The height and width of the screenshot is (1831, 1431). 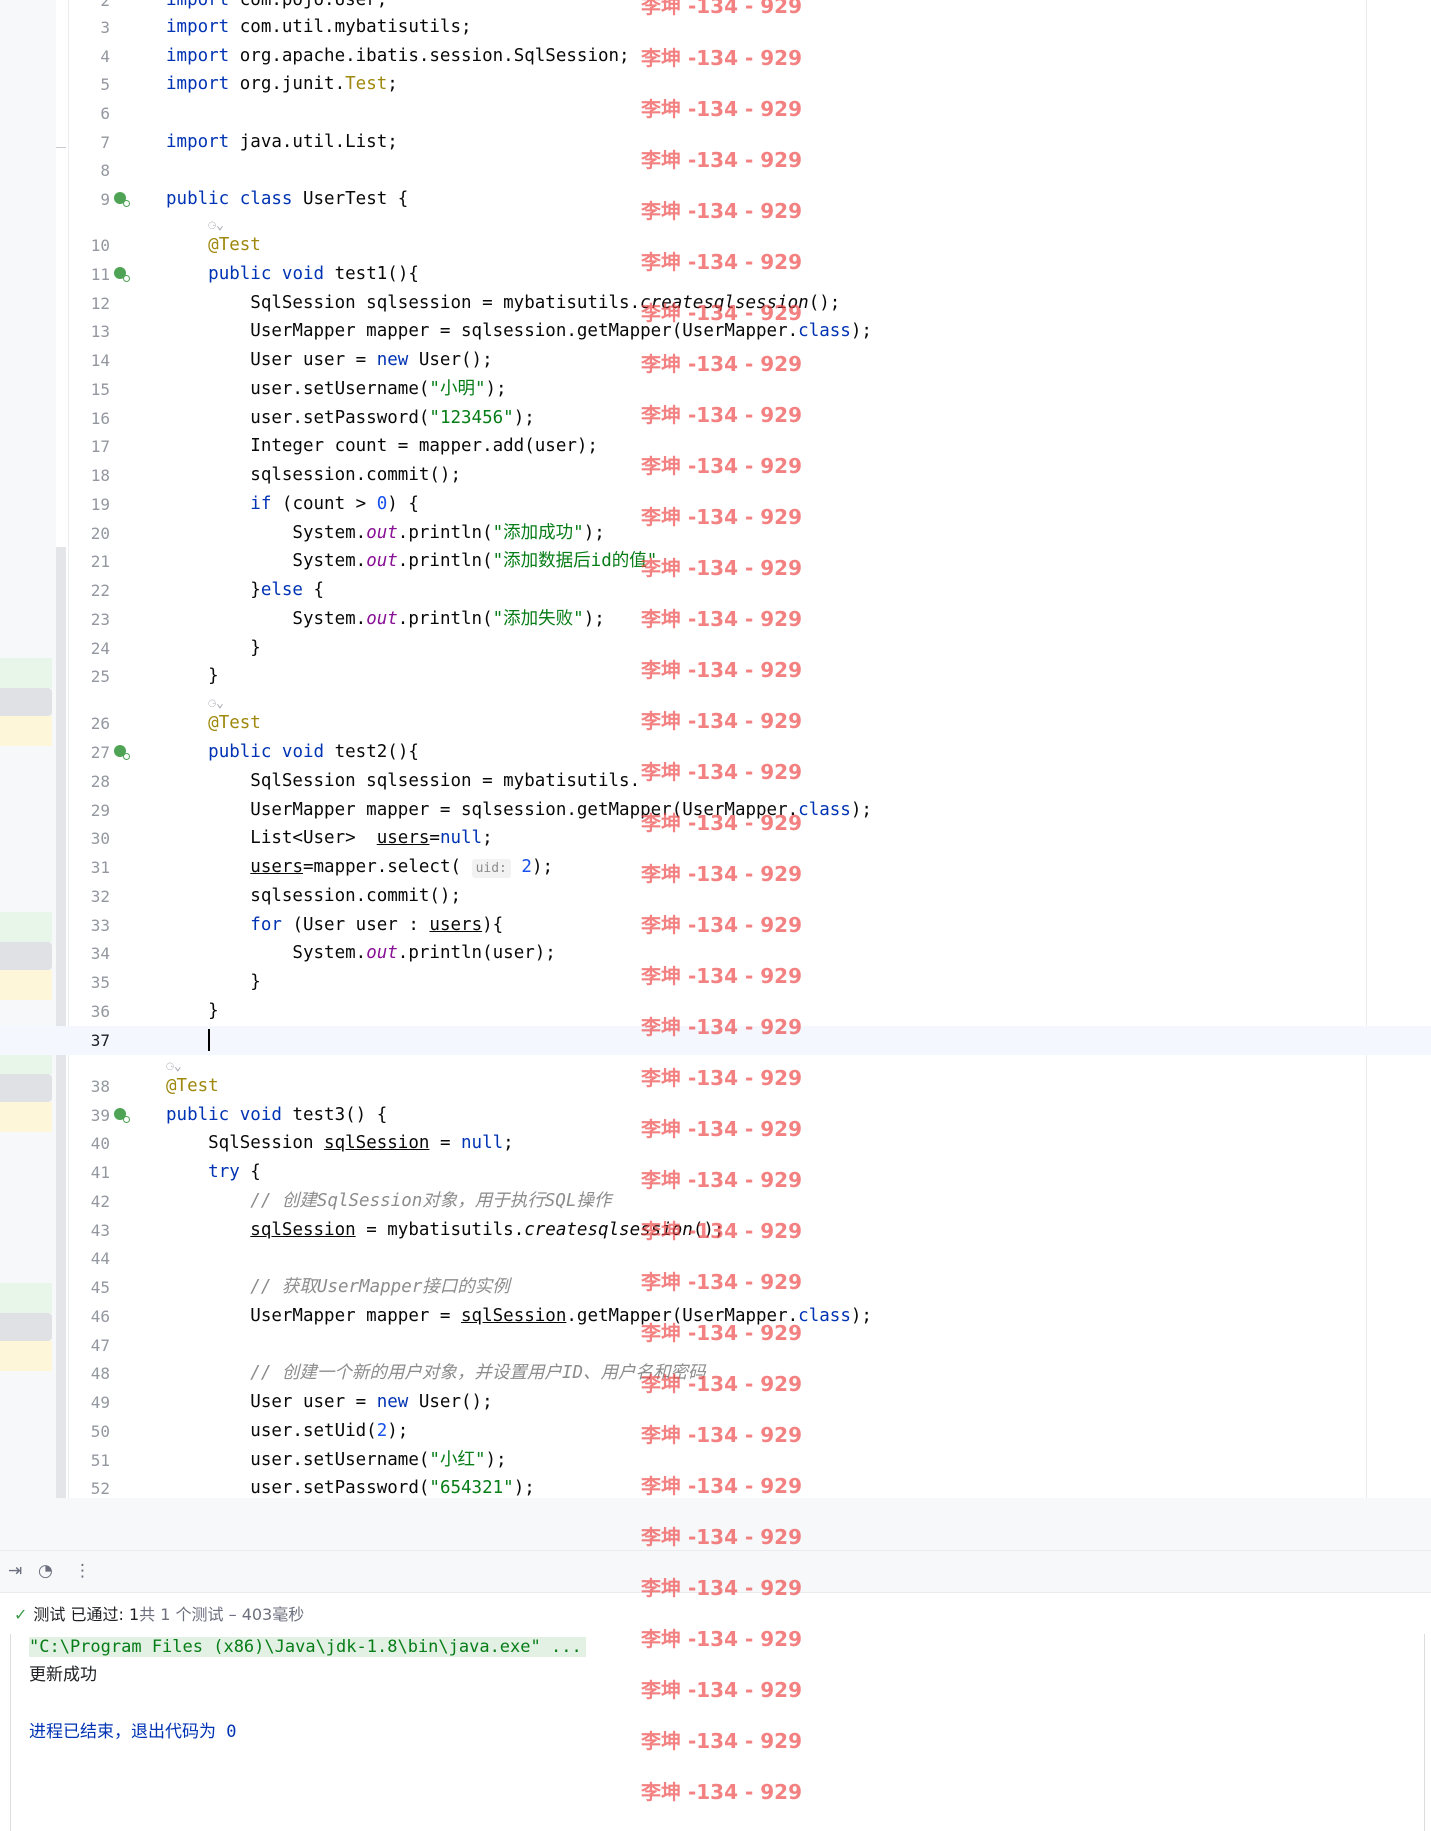 I want to click on line-number: 29, so click(x=90, y=810).